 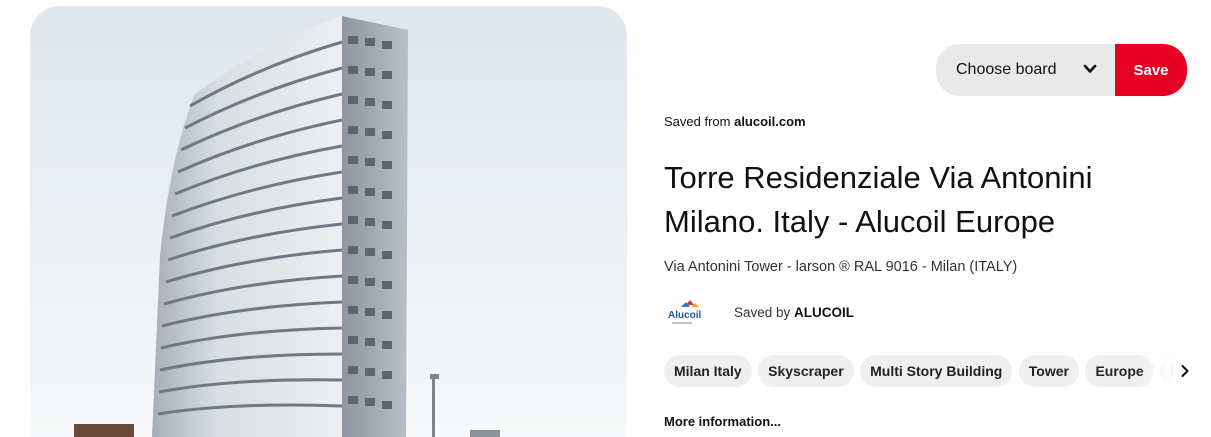 I want to click on chevron-right-icon, so click(x=1185, y=371).